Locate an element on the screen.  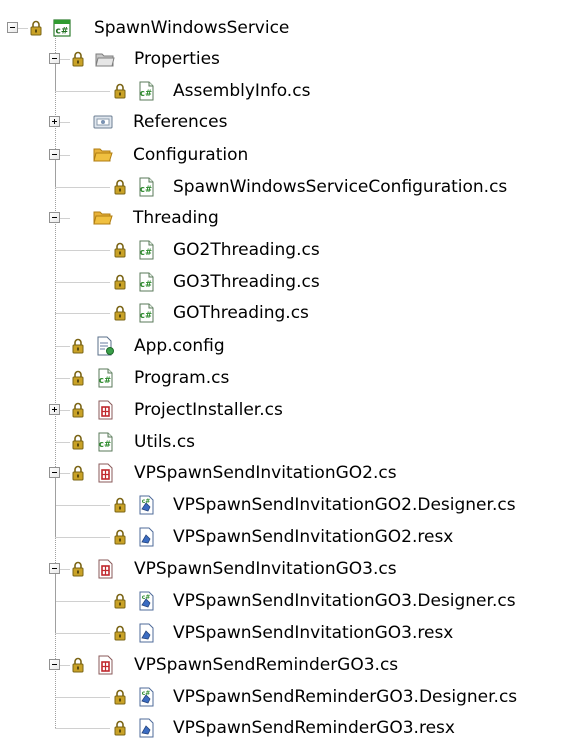
tree-item-label: Utils.cs is located at coordinates (165, 442).